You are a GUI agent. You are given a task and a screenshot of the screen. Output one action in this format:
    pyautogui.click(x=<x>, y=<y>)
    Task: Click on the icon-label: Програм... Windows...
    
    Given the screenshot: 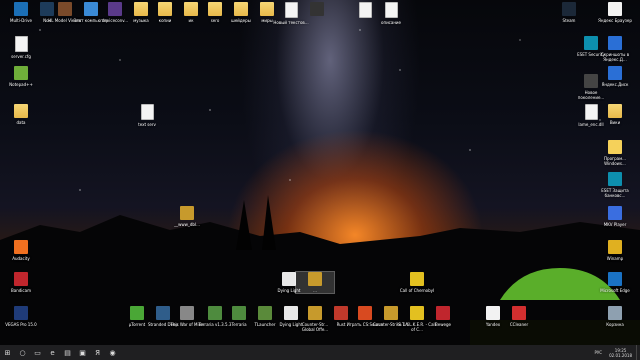 What is the action you would take?
    pyautogui.click(x=615, y=161)
    